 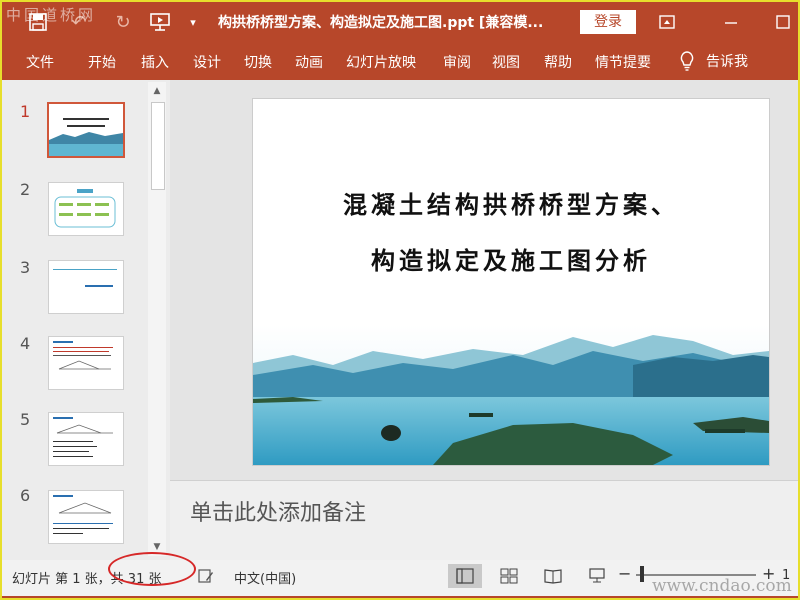 I want to click on normal-view-icon, so click(x=465, y=576).